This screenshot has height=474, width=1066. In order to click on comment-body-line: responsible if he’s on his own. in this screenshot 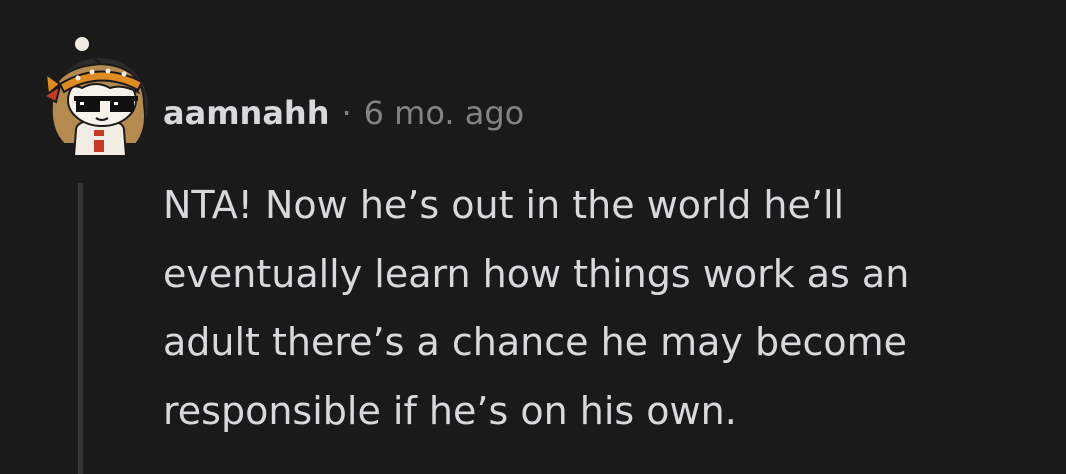, I will do `click(450, 410)`.